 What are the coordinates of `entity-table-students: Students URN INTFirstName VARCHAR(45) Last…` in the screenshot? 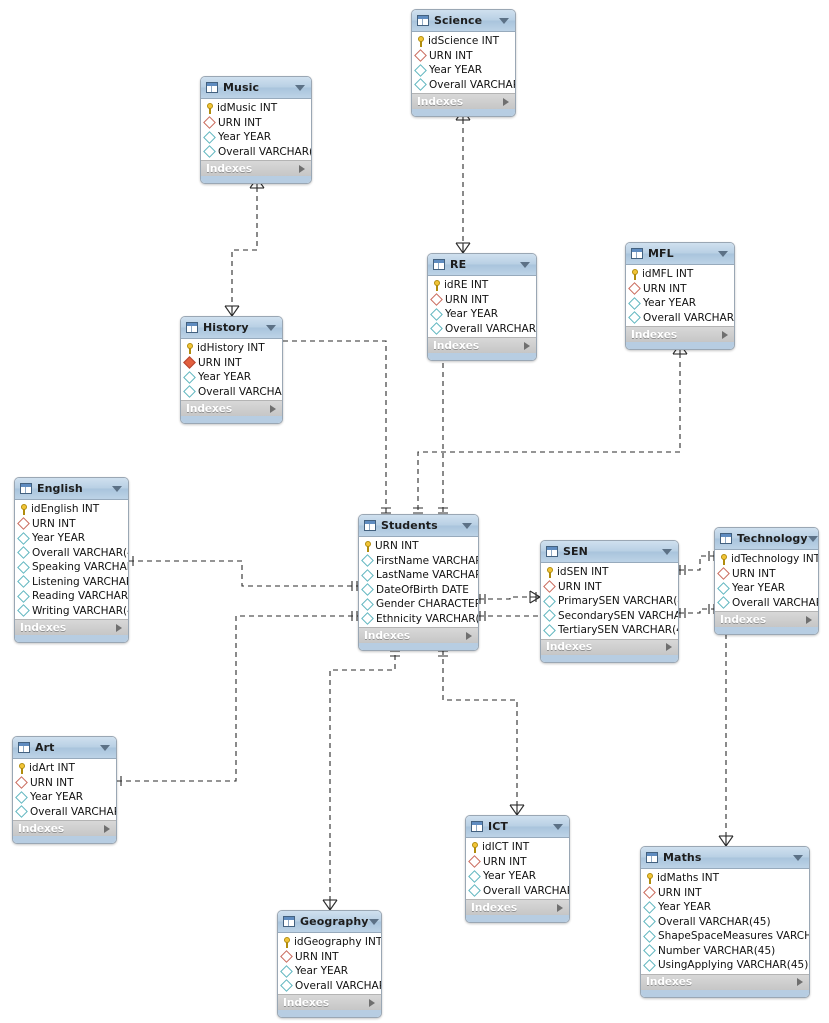 It's located at (418, 582).